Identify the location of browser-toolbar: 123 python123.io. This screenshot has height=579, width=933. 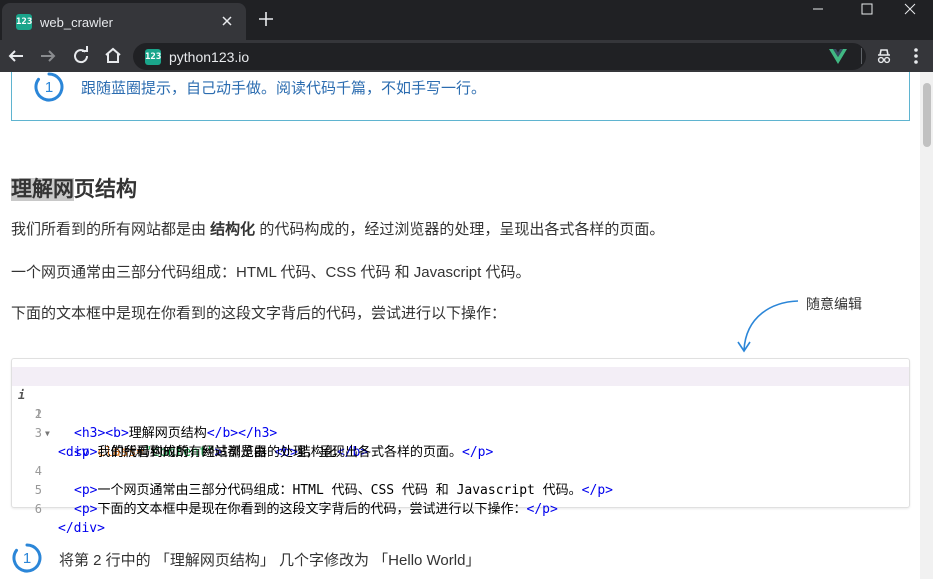
(466, 56).